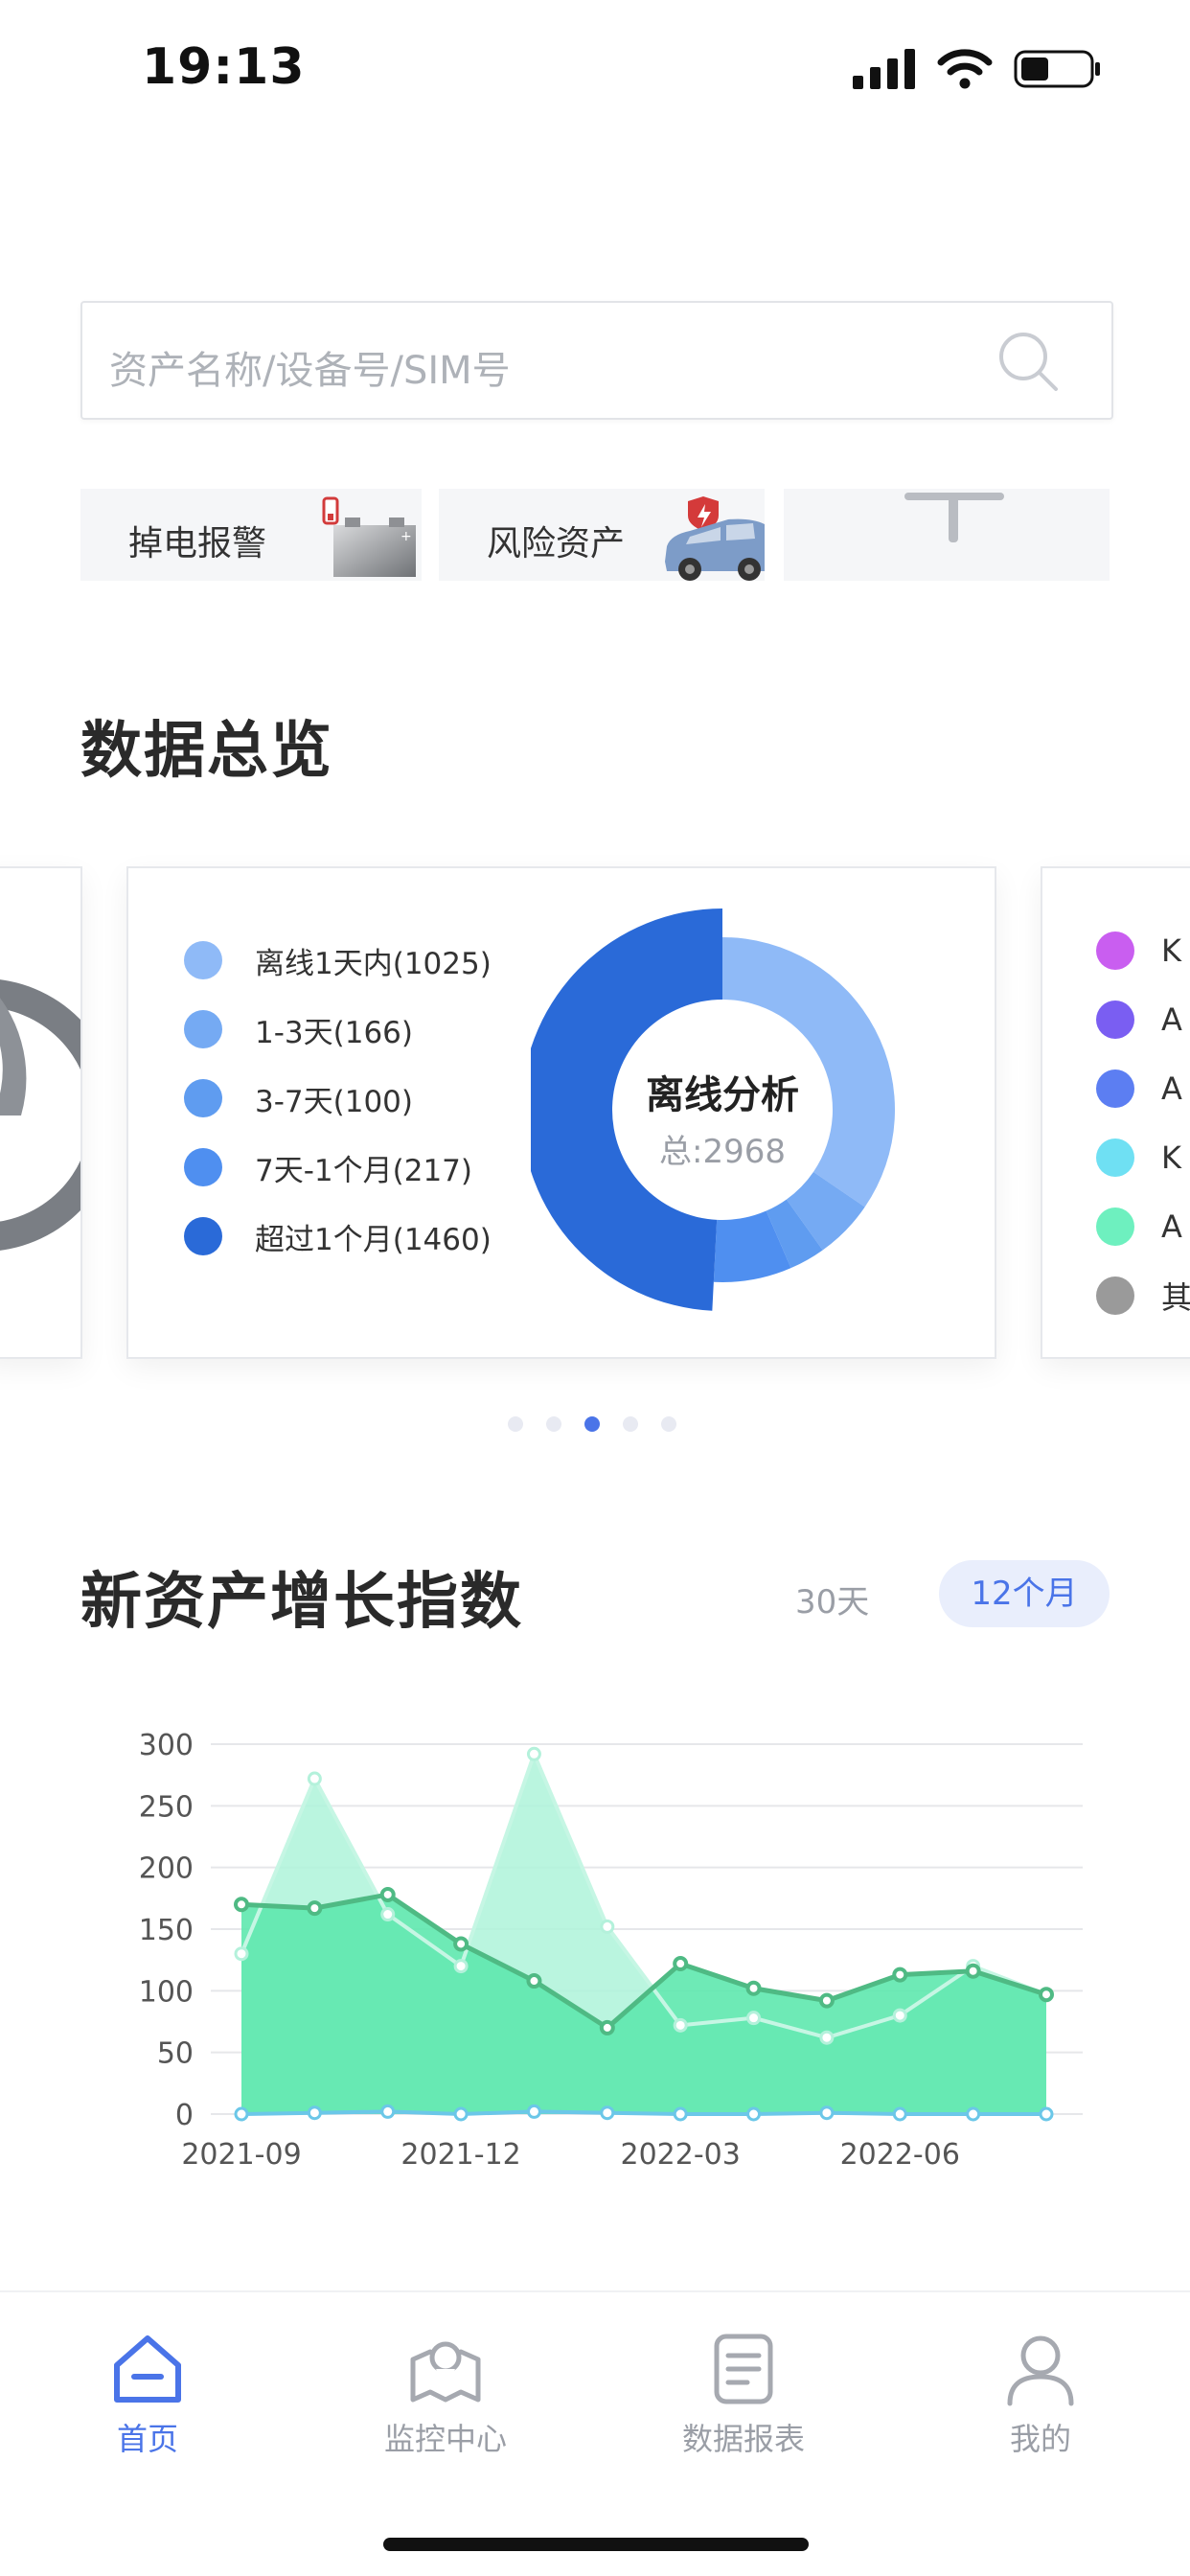  Describe the element at coordinates (198, 544) in the screenshot. I see `tile-label: 掉电报警` at that location.